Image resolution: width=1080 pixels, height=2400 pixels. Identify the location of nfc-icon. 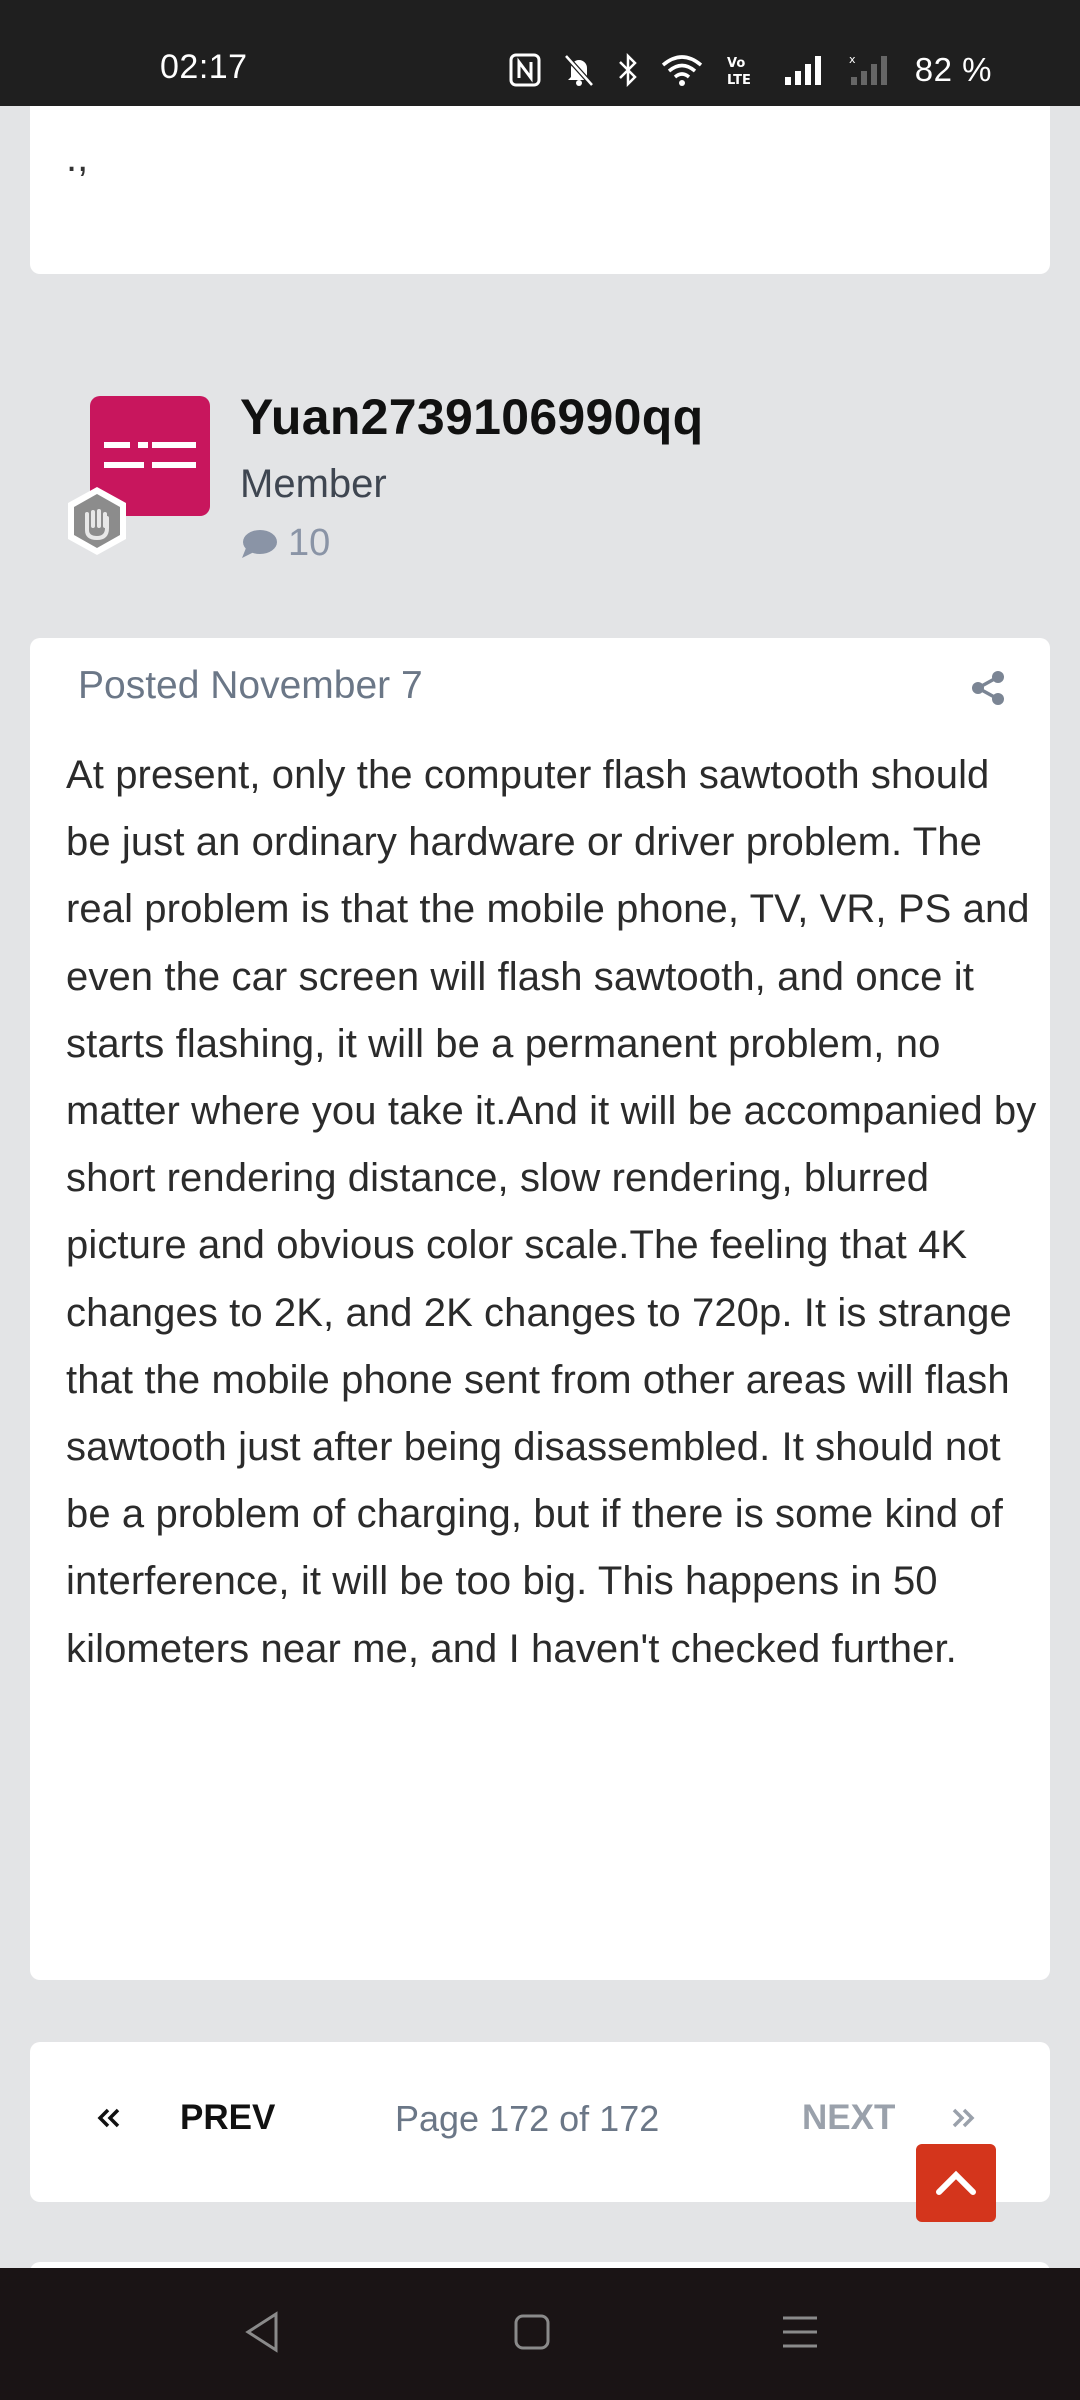
(525, 70).